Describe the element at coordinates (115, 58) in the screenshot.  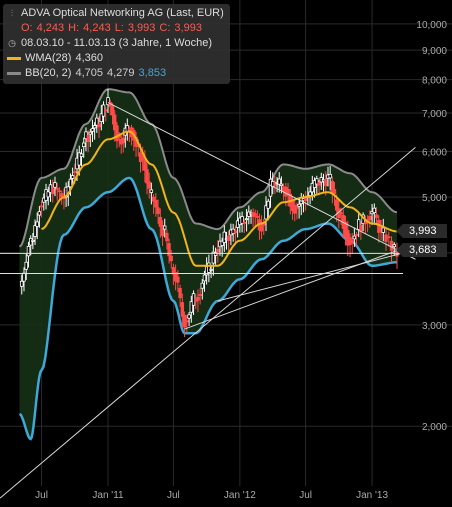
I see `legend-wma-row: WMA(28) 4,360` at that location.